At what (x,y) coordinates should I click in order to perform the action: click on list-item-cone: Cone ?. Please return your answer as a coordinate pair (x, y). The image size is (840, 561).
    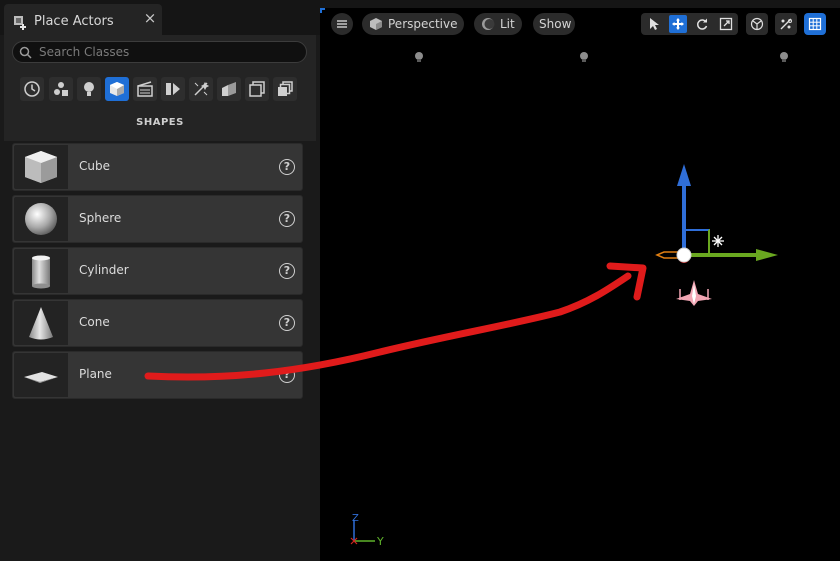
    Looking at the image, I should click on (157, 323).